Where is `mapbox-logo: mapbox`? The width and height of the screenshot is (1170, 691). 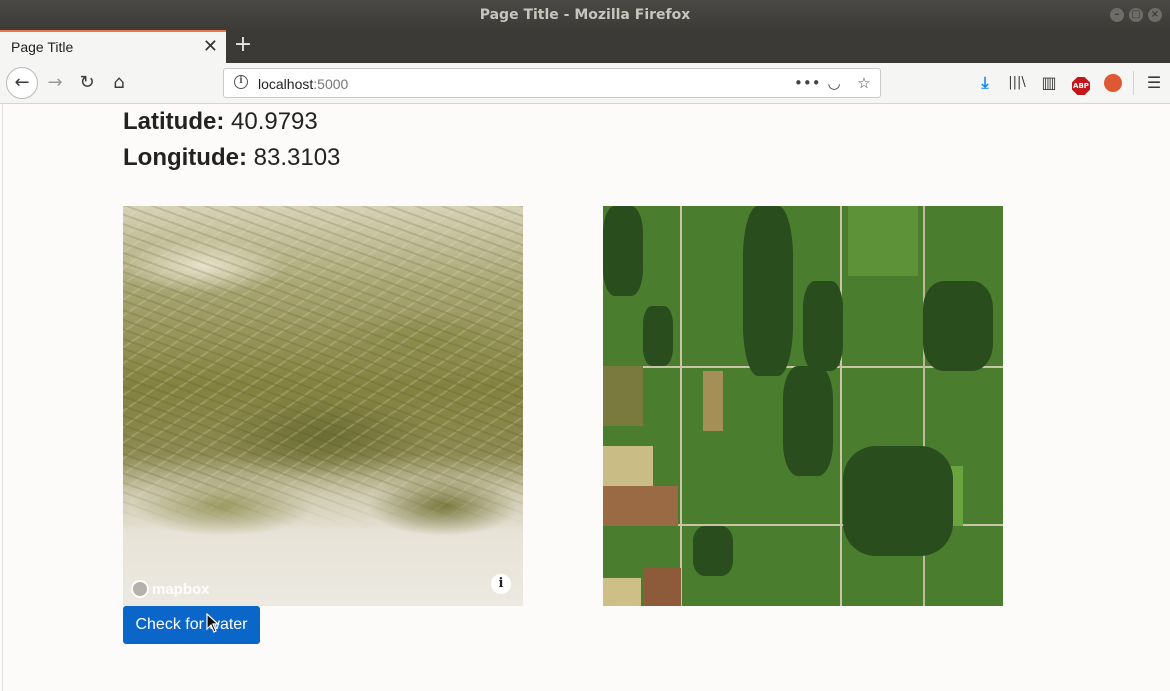
mapbox-logo: mapbox is located at coordinates (170, 589).